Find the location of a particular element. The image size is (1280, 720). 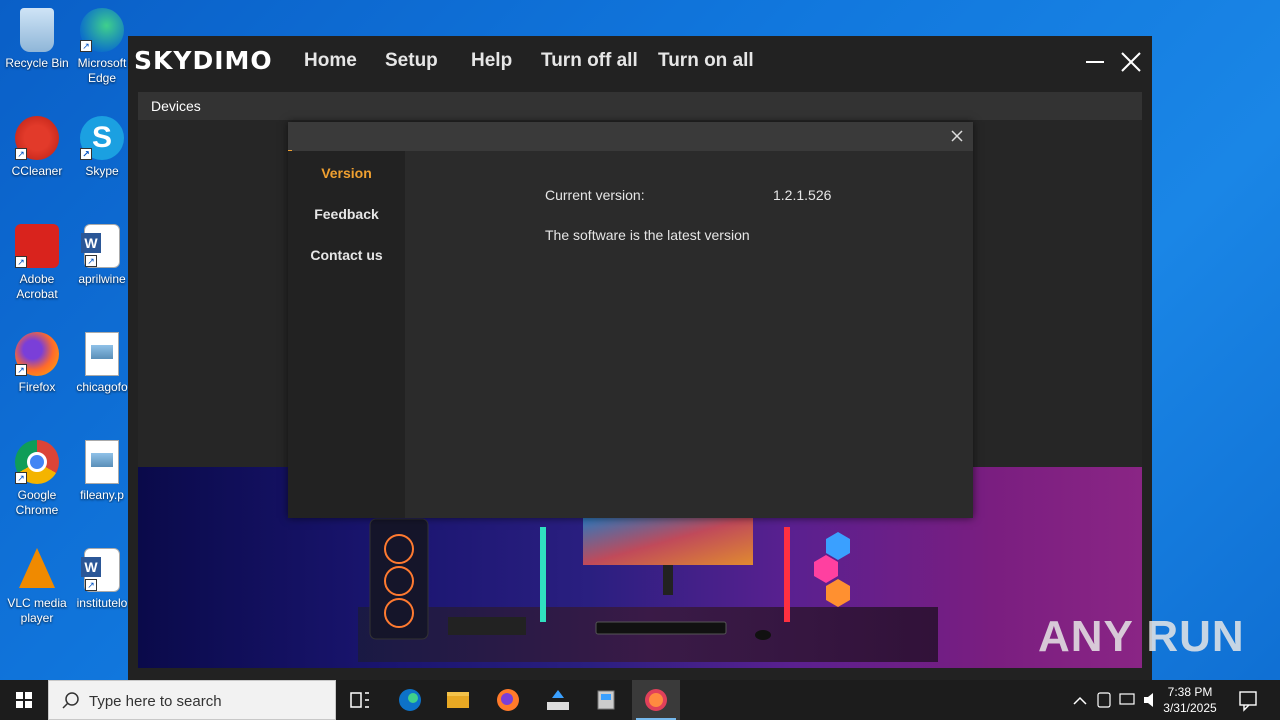

skype-icon: S ↗ is located at coordinates (102, 138).